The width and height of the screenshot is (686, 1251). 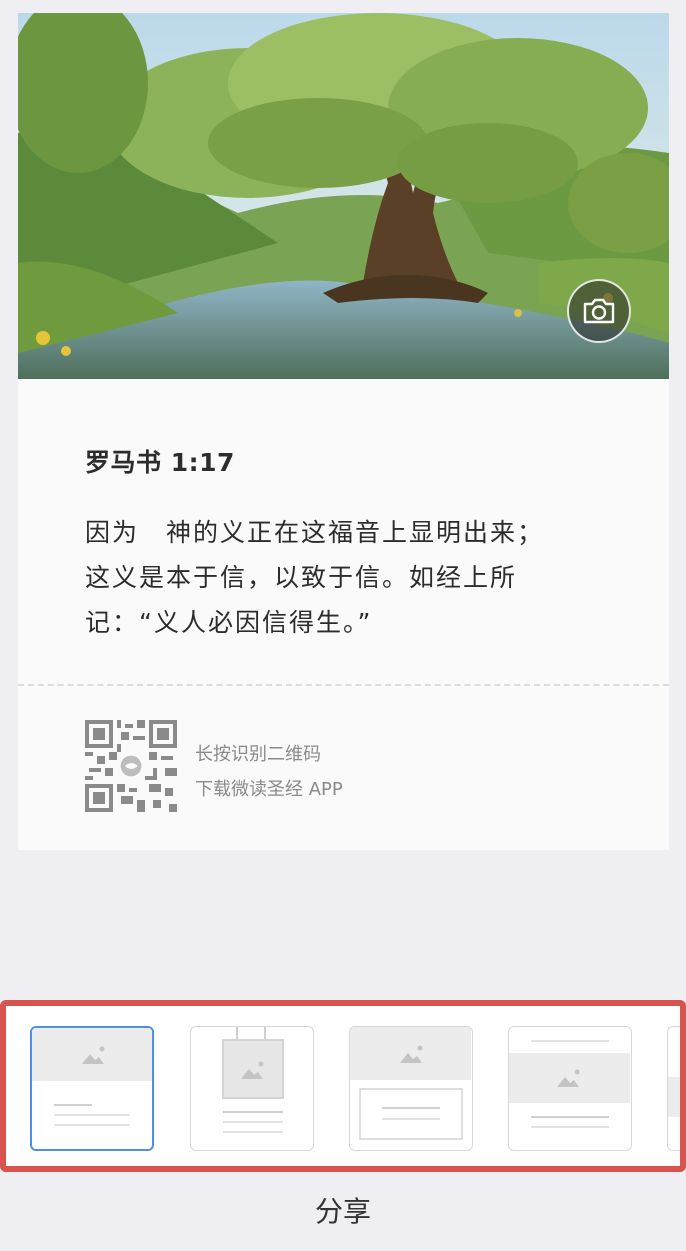 What do you see at coordinates (160, 462) in the screenshot?
I see `verse-reference: 罗马书 1:17` at bounding box center [160, 462].